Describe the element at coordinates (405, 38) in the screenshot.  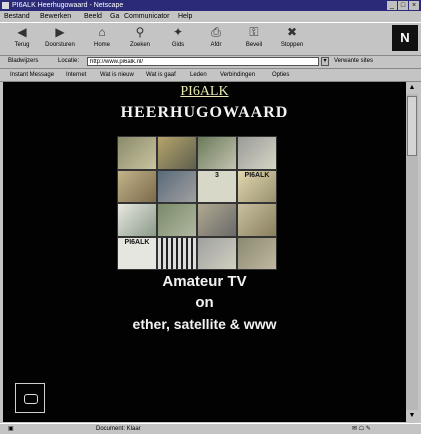
I see `netscape-logo: N` at that location.